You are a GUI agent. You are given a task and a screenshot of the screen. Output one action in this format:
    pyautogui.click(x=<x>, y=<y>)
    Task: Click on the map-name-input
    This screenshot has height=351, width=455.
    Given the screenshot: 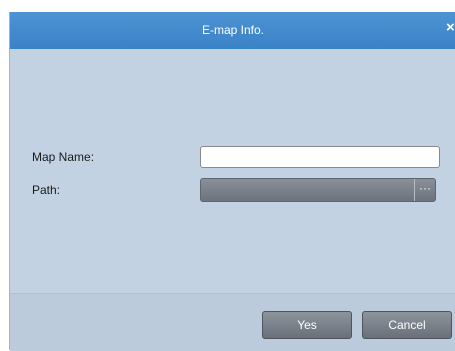 What is the action you would take?
    pyautogui.click(x=320, y=157)
    